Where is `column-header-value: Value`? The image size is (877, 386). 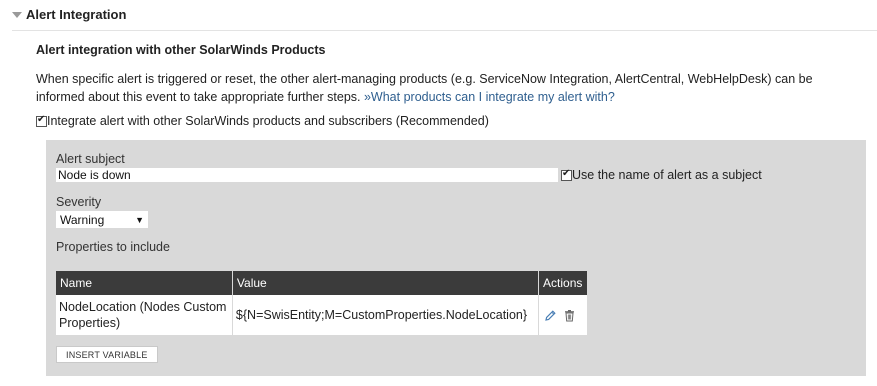
column-header-value: Value is located at coordinates (386, 283).